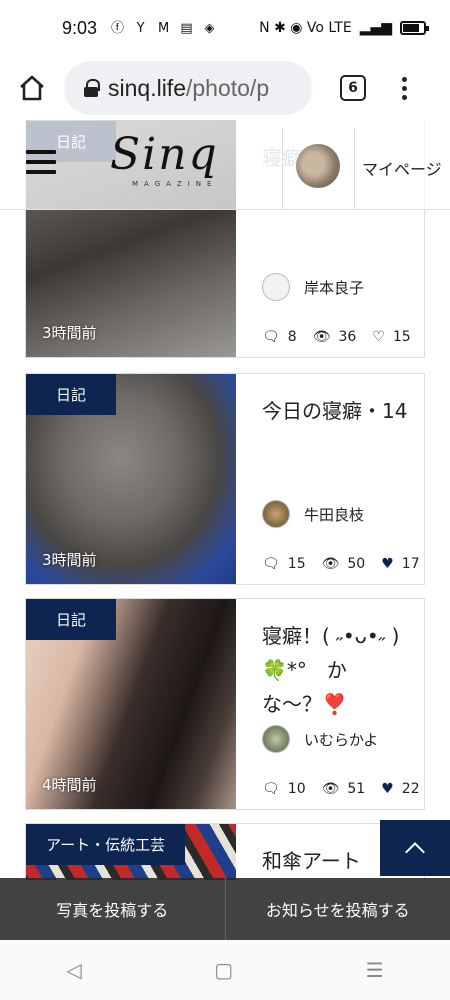 The image size is (450, 1000). Describe the element at coordinates (375, 28) in the screenshot. I see `signal-icon: ▂▄▆` at that location.